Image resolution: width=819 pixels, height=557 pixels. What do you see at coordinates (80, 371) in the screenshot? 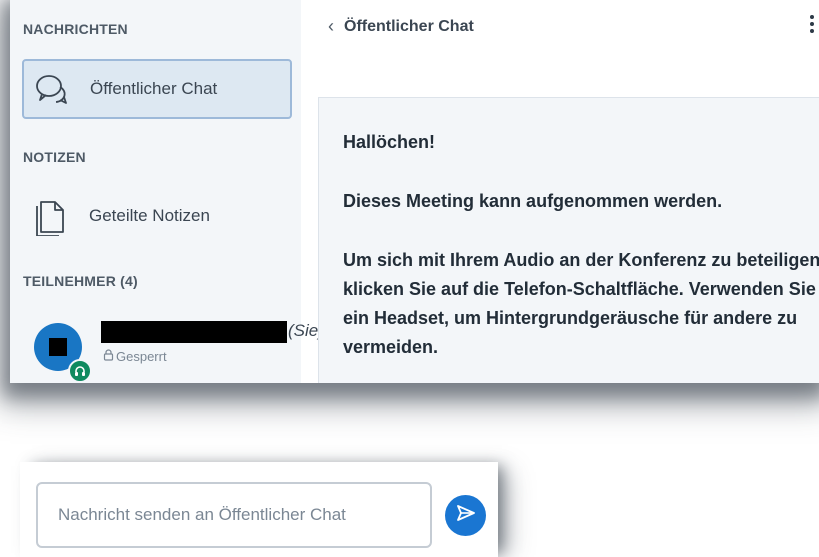
I see `headset-icon` at bounding box center [80, 371].